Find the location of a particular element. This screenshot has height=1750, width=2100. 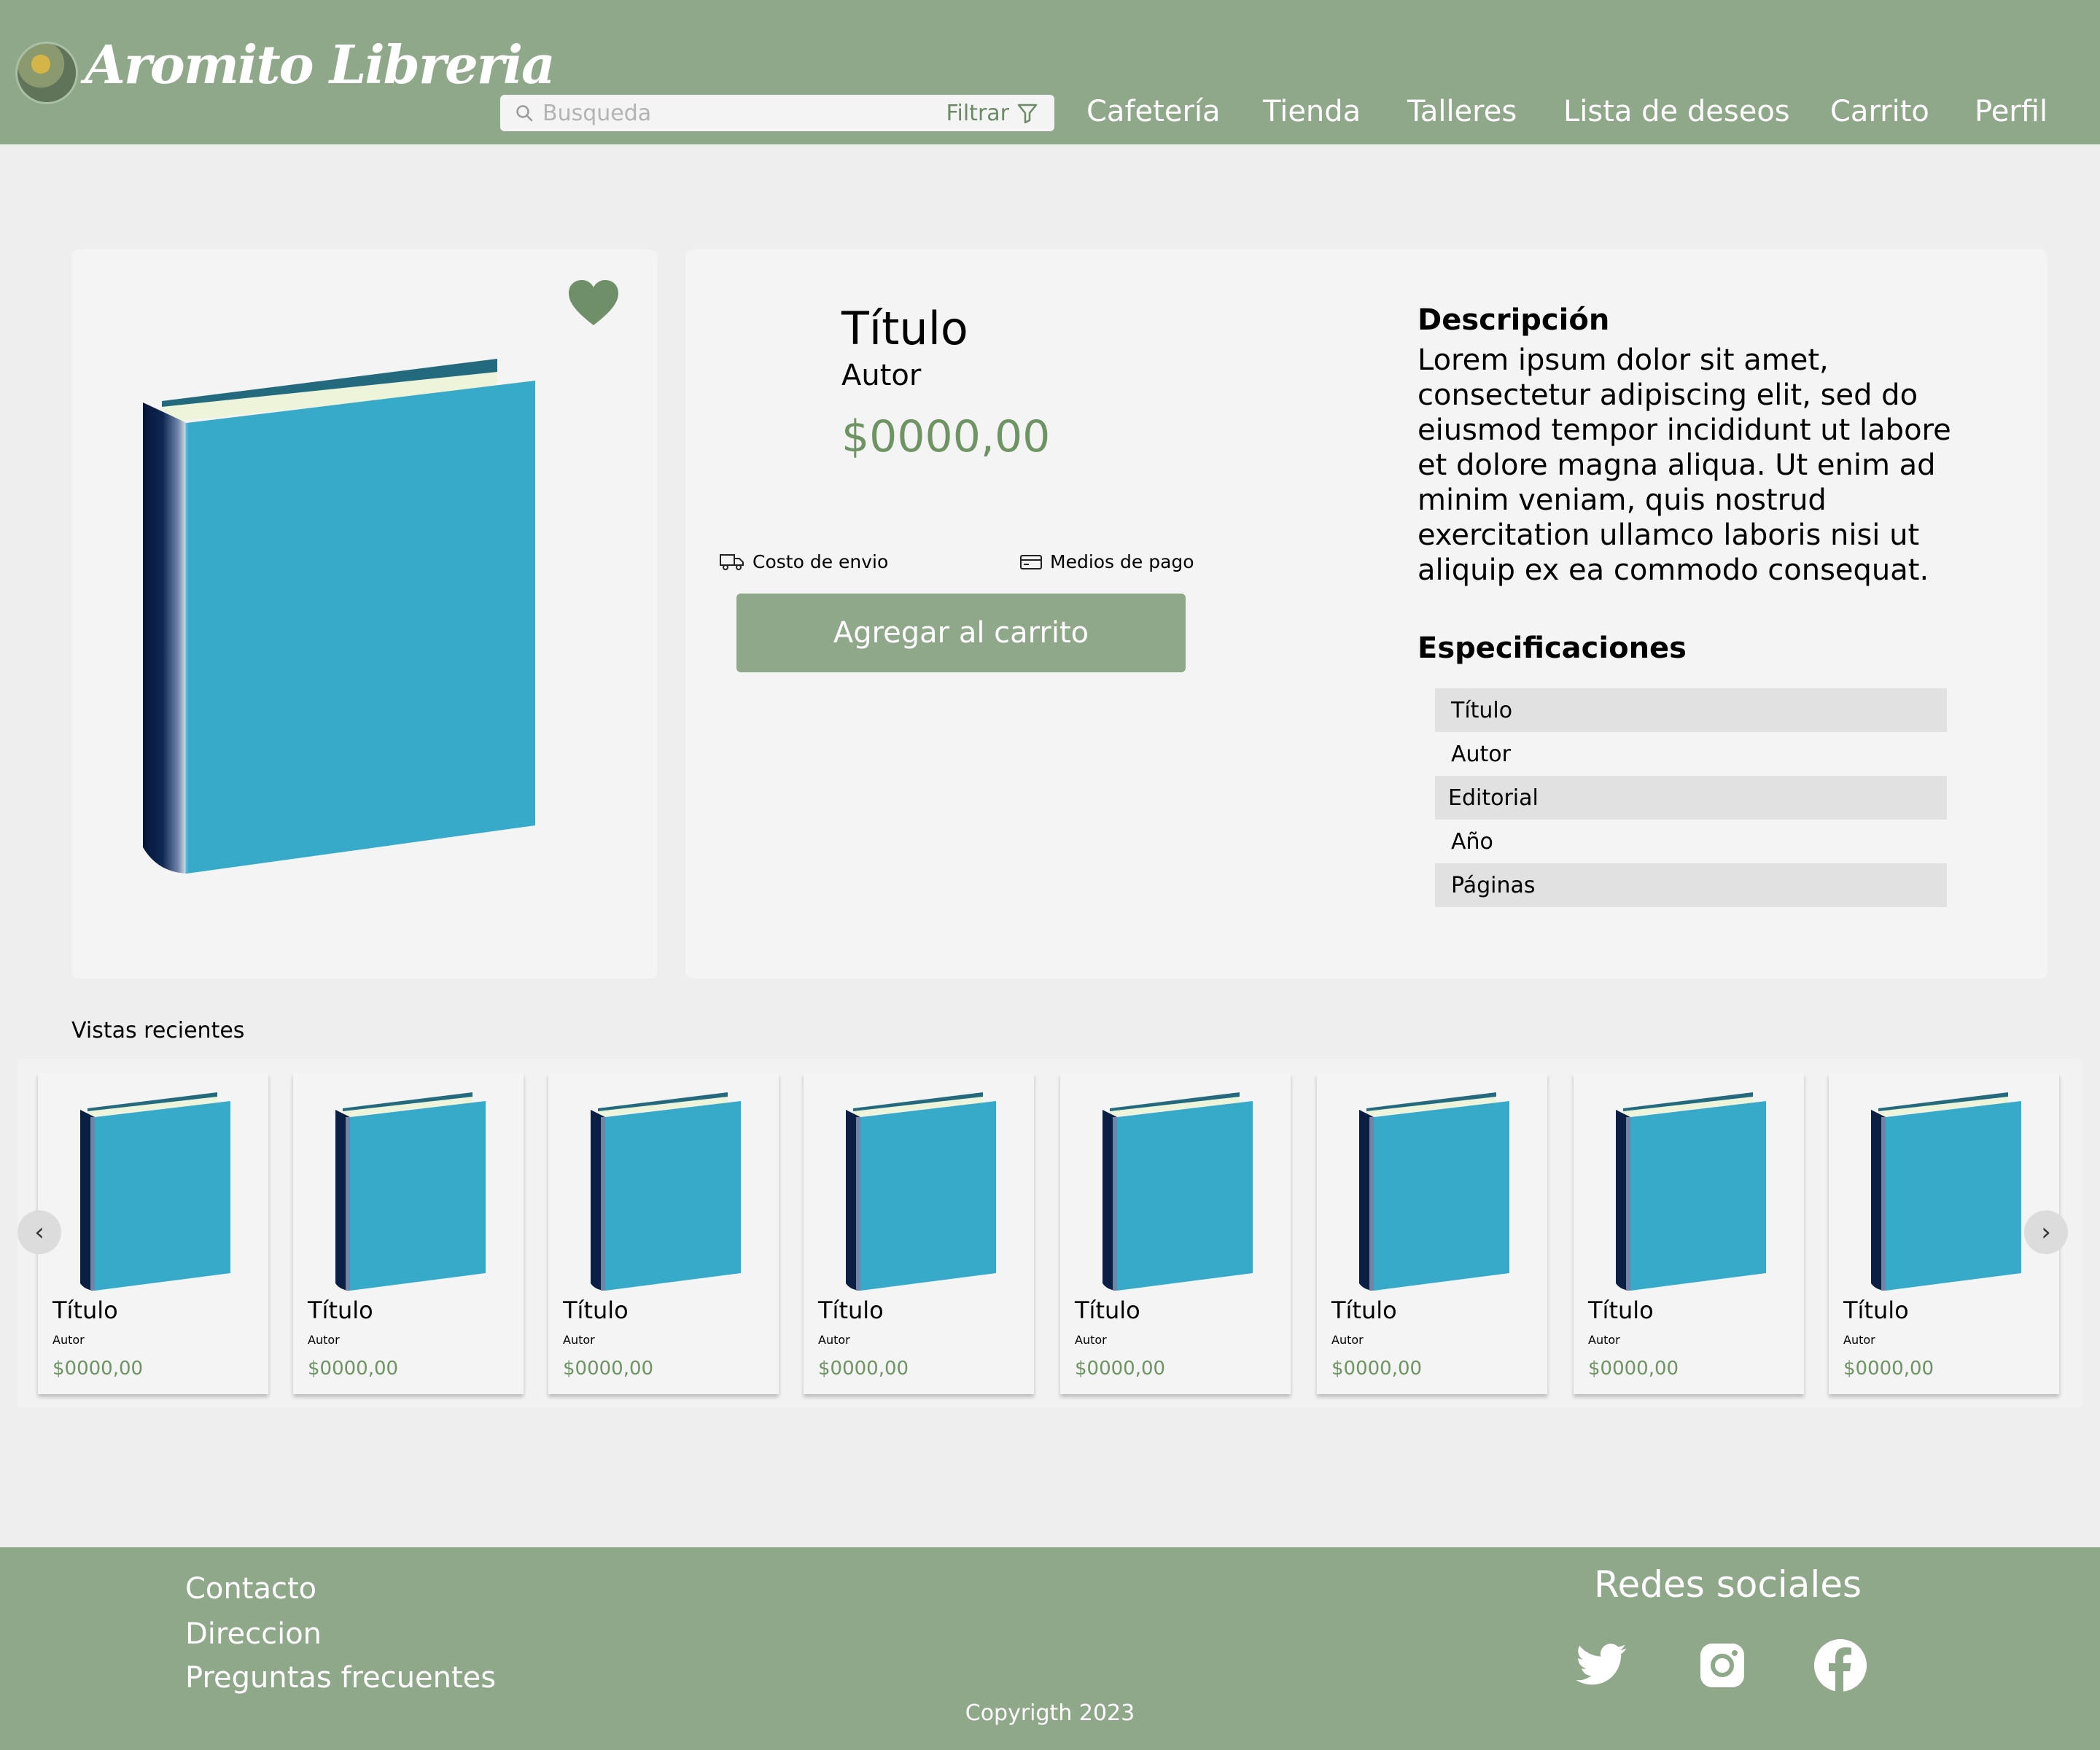

logo-emblem-icon is located at coordinates (47, 73).